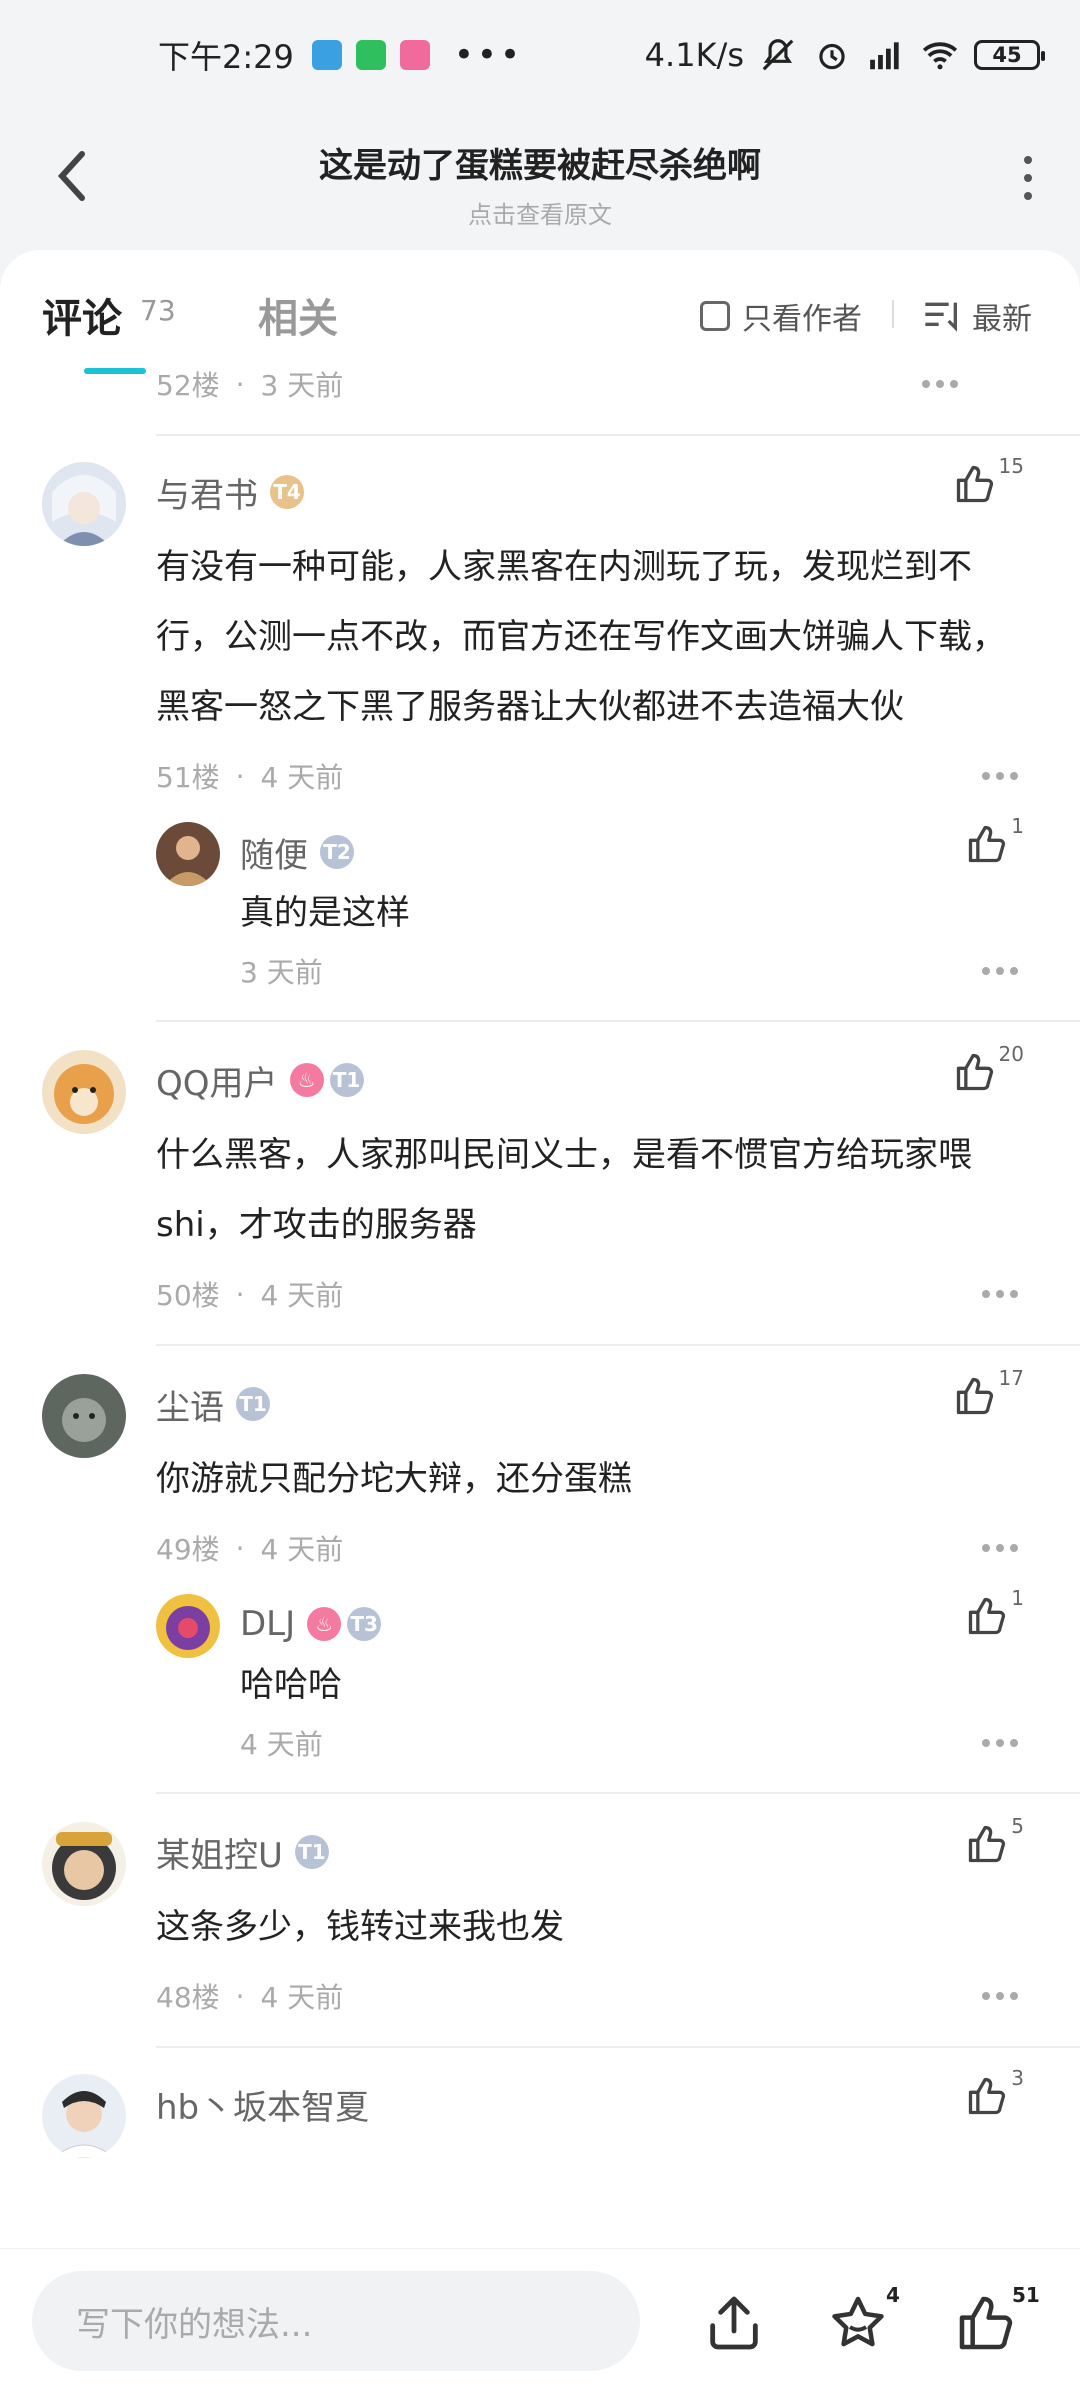 Image resolution: width=1080 pixels, height=2400 pixels. What do you see at coordinates (540, 212) in the screenshot?
I see `view-original-link: 点击查看原文` at bounding box center [540, 212].